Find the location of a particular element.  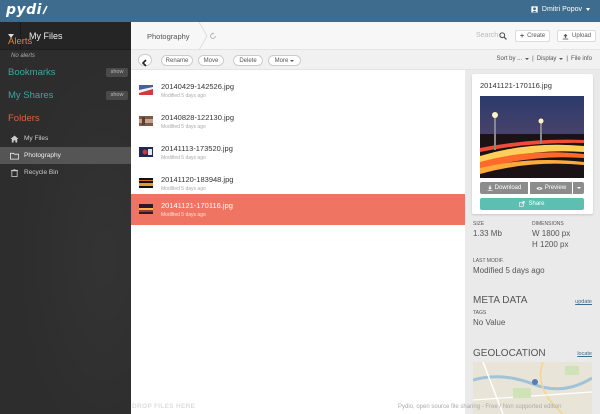

folders-title: Folders is located at coordinates (24, 118).